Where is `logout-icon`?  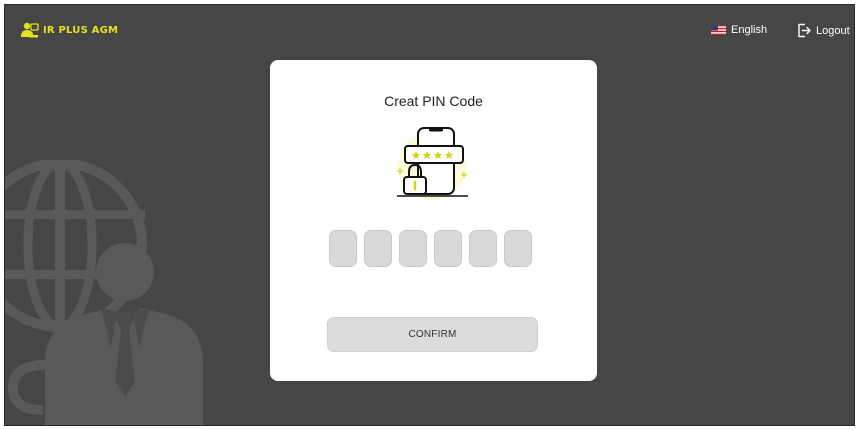 logout-icon is located at coordinates (804, 30).